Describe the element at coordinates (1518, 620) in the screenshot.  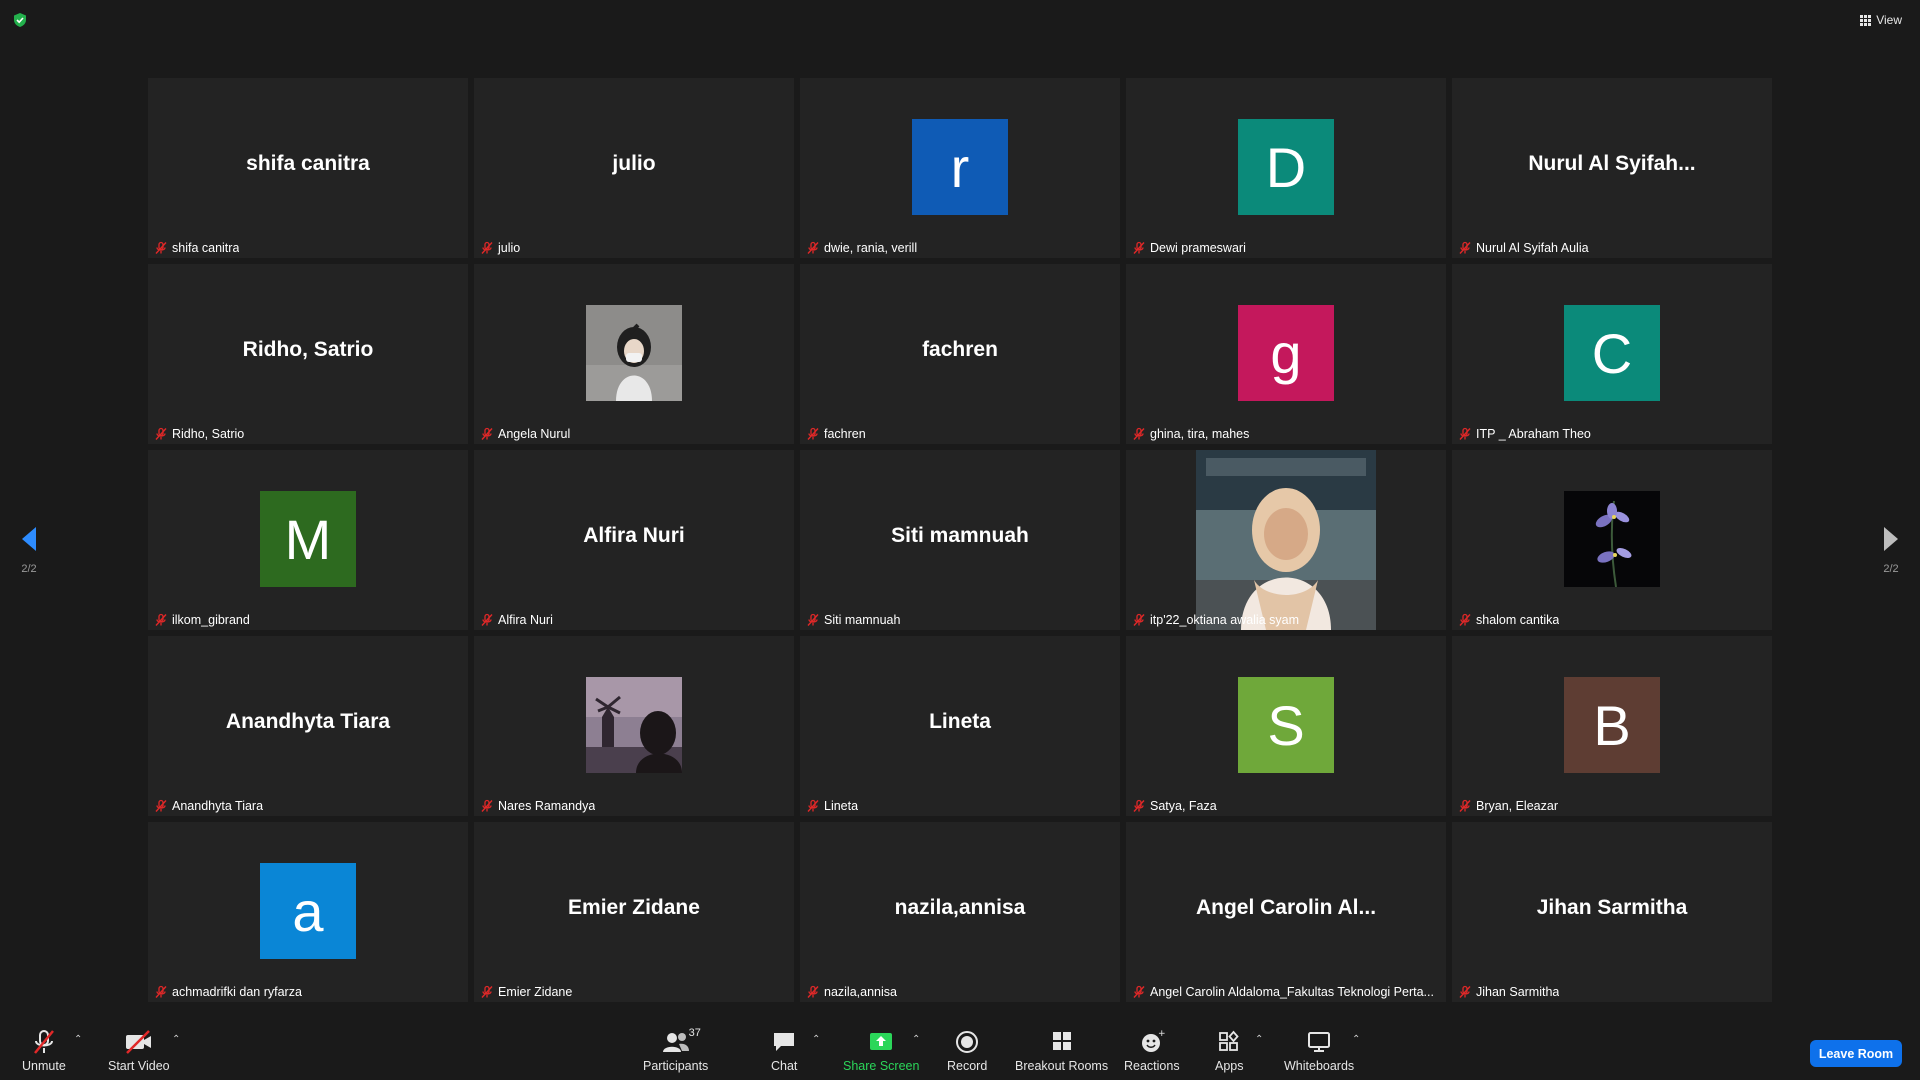
I see `participant-name: shalom cantika` at that location.